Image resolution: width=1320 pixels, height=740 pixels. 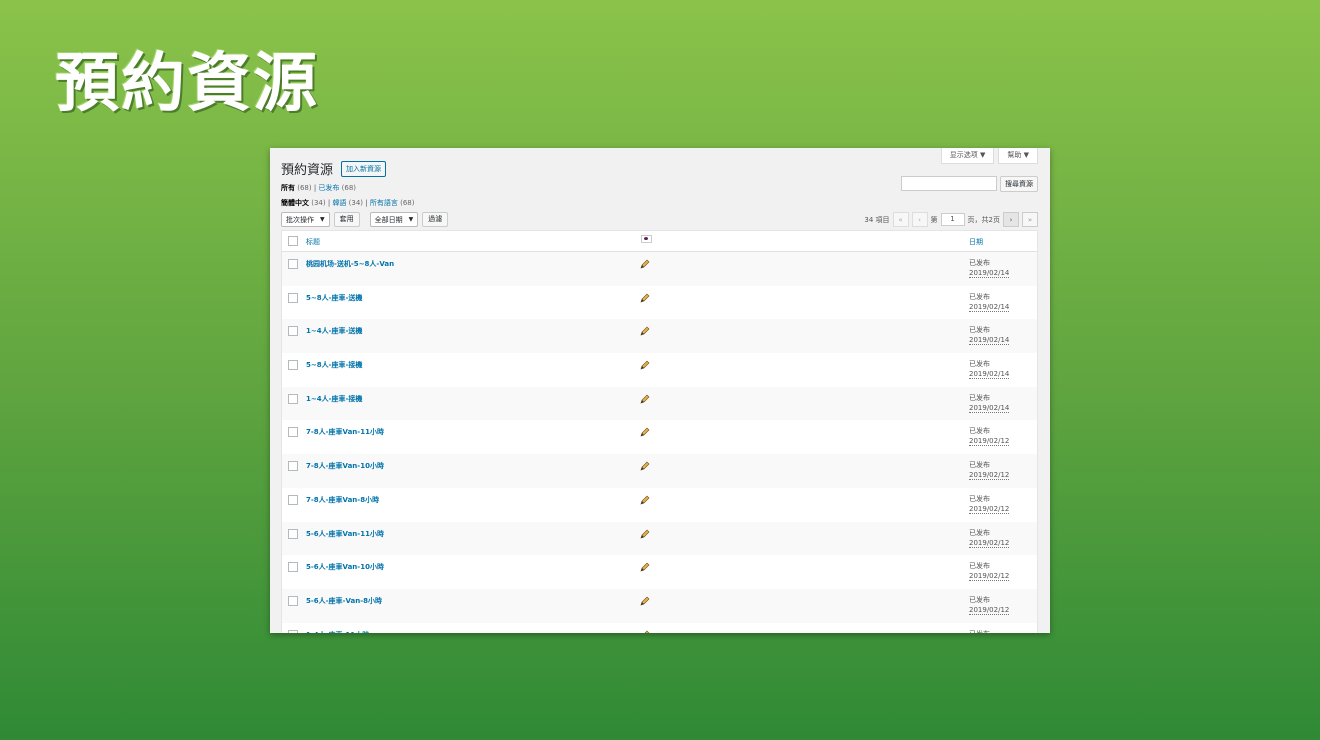 I want to click on filter-lang-ko-count: (34), so click(x=356, y=203).